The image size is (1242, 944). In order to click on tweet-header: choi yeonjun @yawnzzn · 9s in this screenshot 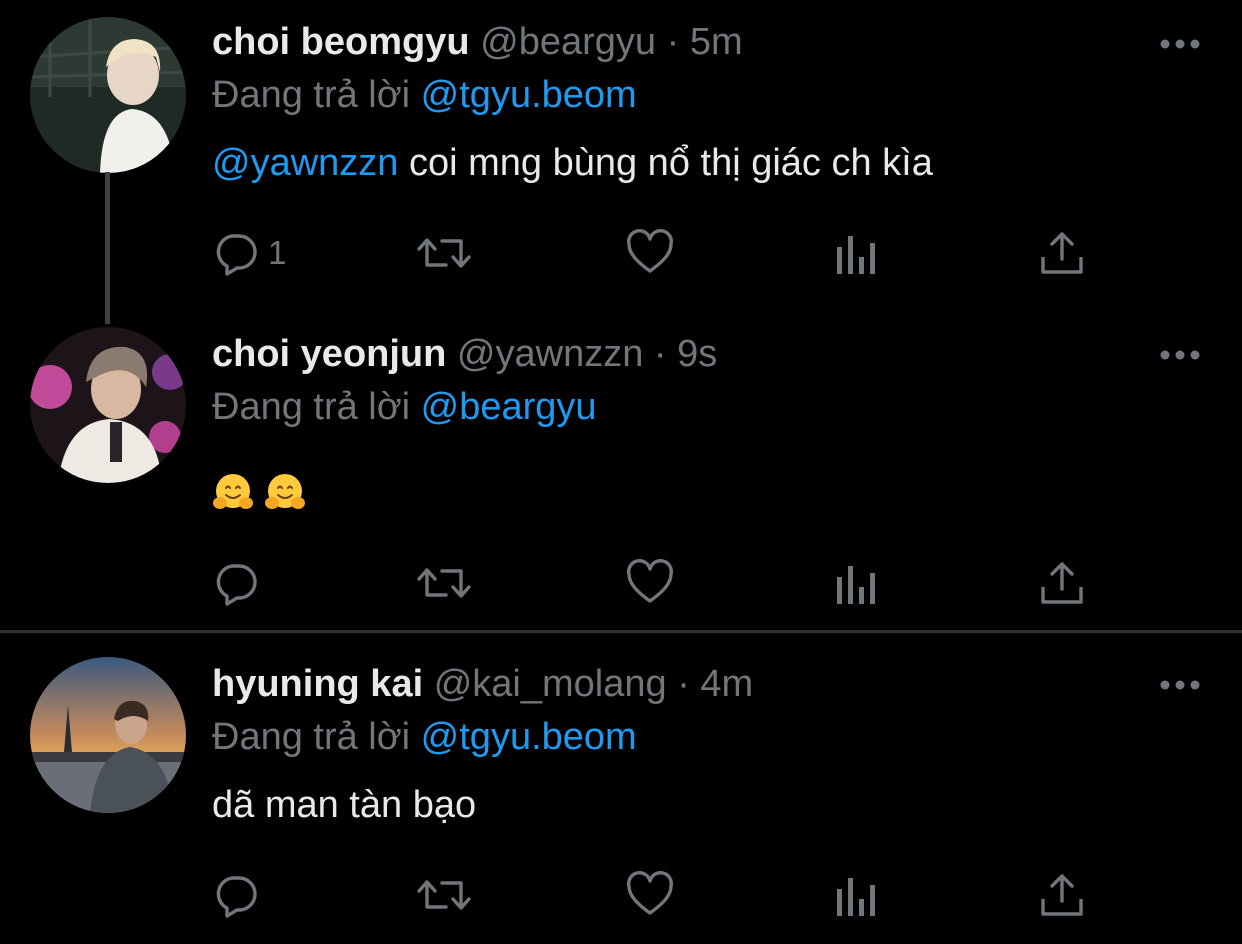, I will do `click(464, 354)`.